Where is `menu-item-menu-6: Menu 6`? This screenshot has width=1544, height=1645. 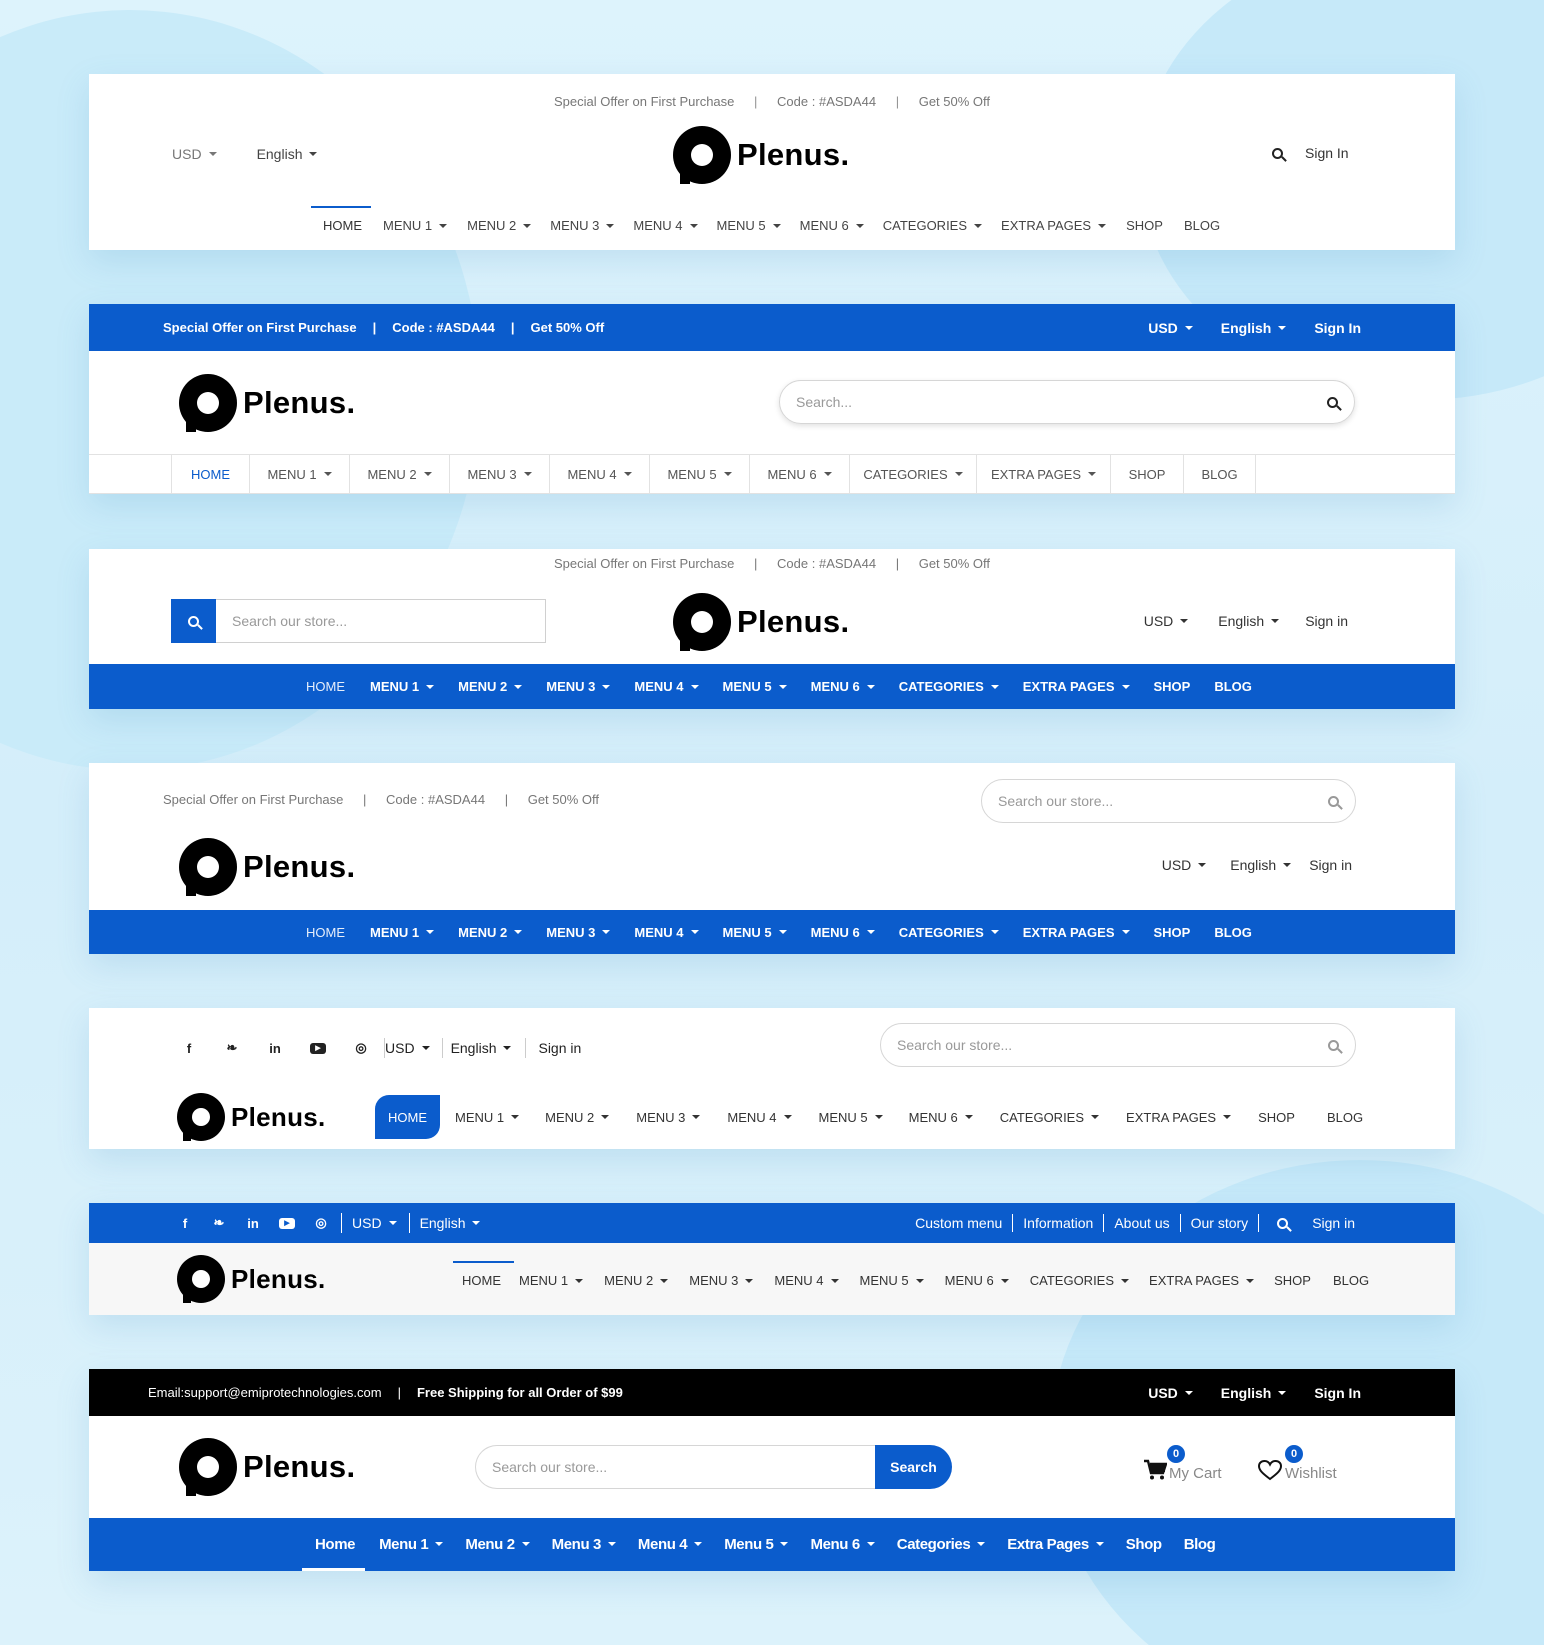
menu-item-menu-6: Menu 6 is located at coordinates (842, 1544).